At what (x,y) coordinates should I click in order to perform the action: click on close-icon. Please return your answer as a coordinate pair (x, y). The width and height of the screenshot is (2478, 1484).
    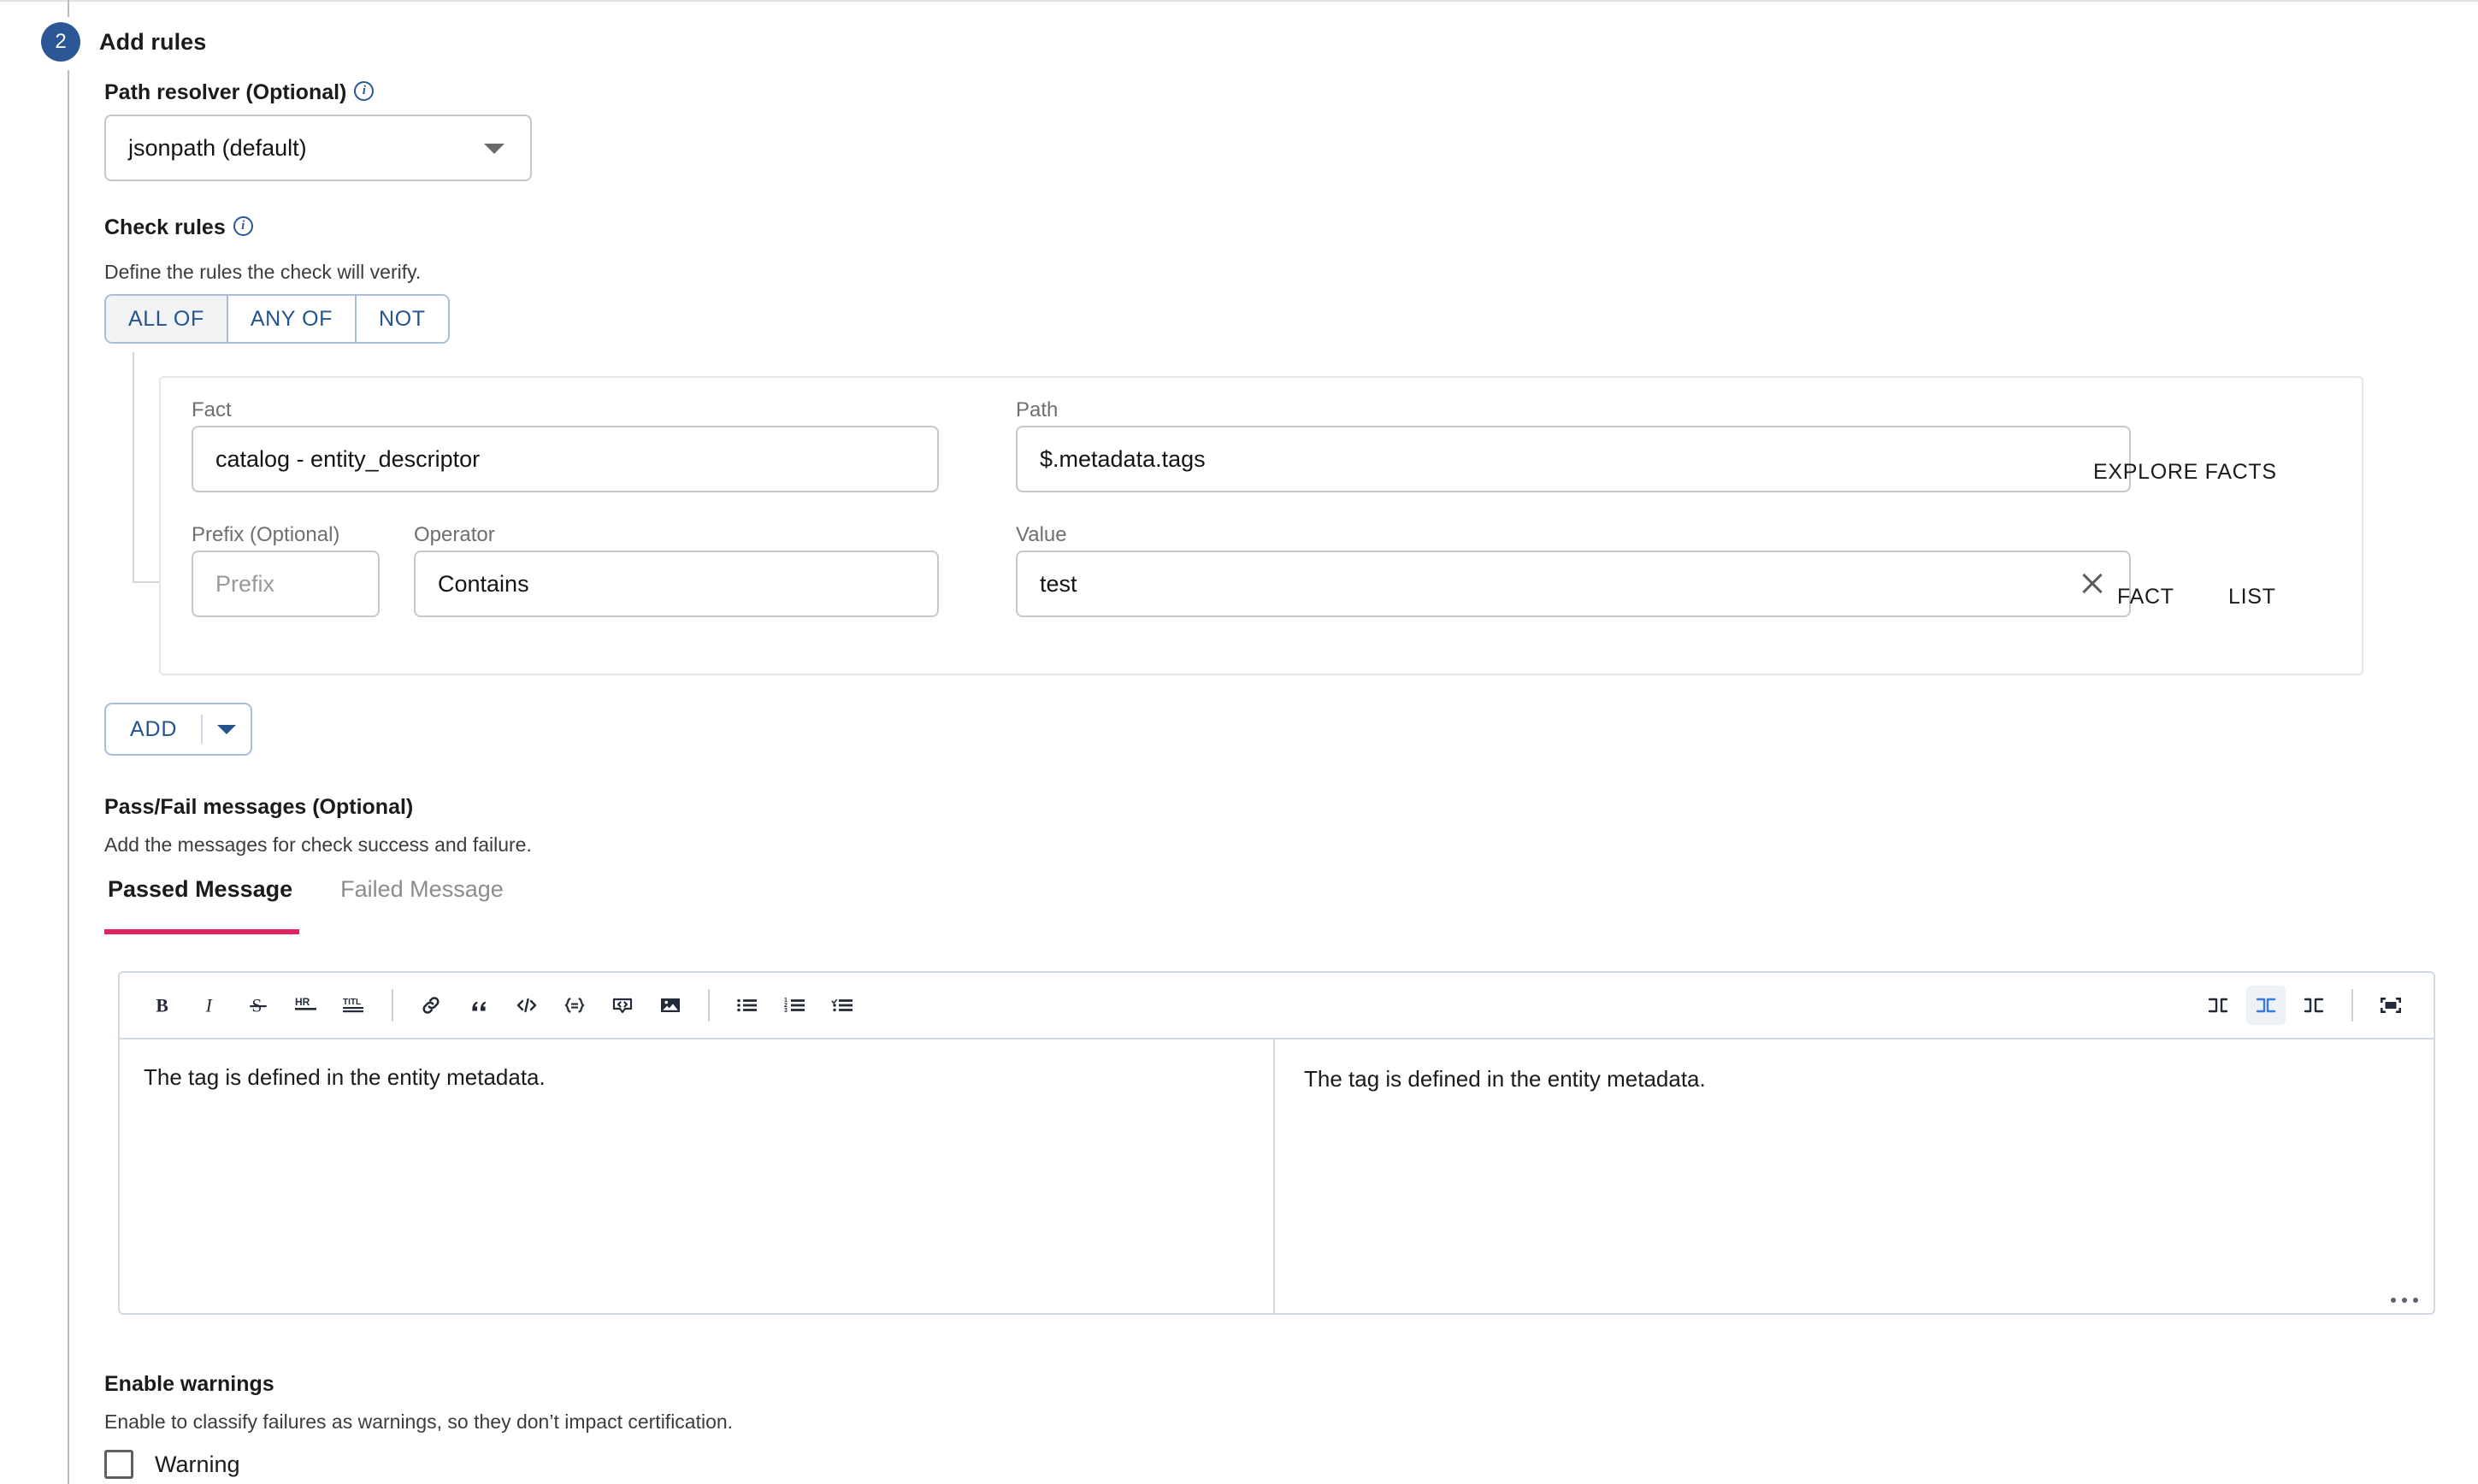
    Looking at the image, I should click on (2092, 583).